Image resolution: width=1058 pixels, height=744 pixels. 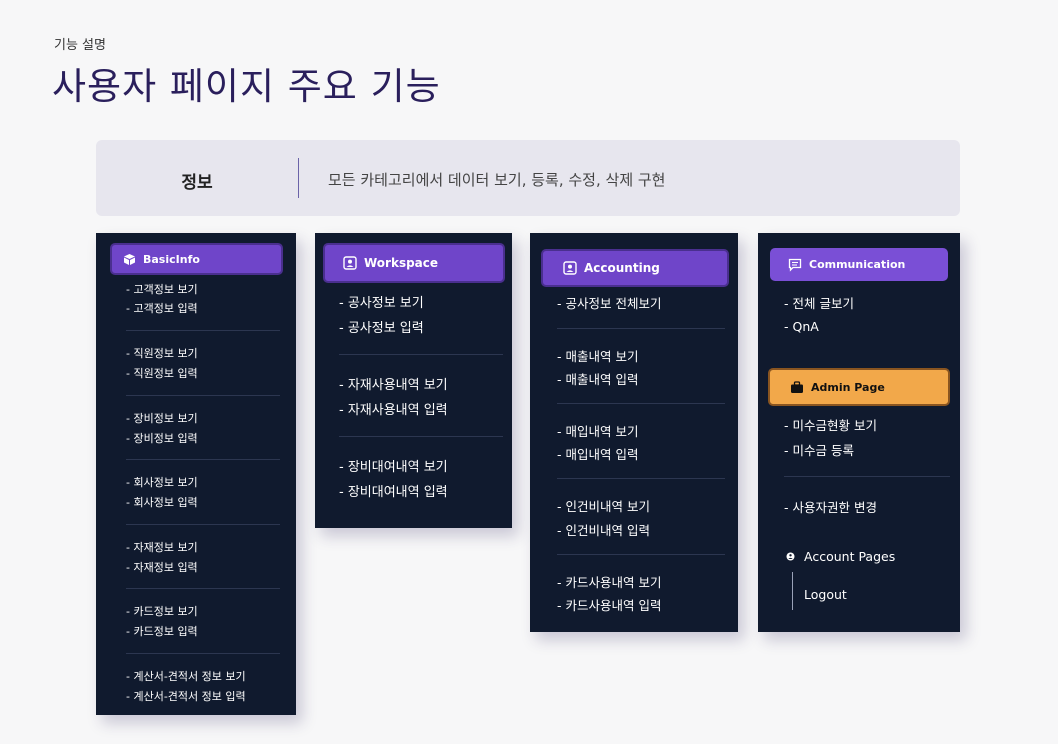 What do you see at coordinates (162, 308) in the screenshot?
I see `basicinfo-item: - 고객정보 입력` at bounding box center [162, 308].